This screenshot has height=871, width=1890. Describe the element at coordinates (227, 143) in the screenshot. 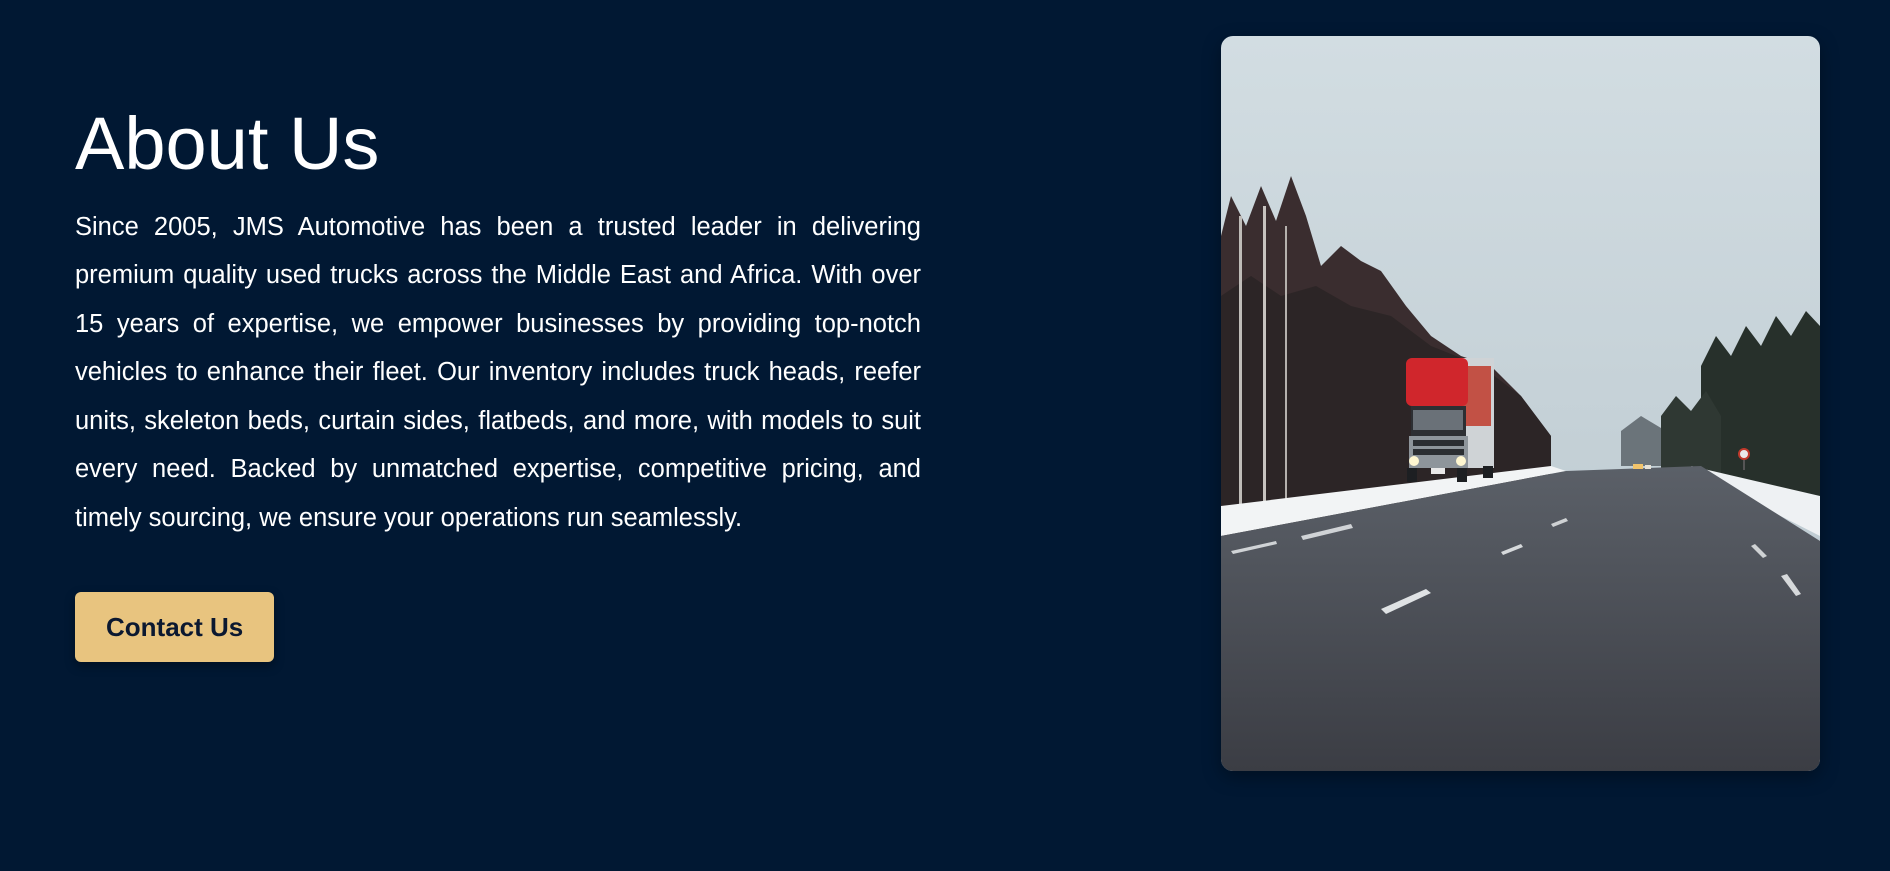

I see `page-title: About Us` at that location.